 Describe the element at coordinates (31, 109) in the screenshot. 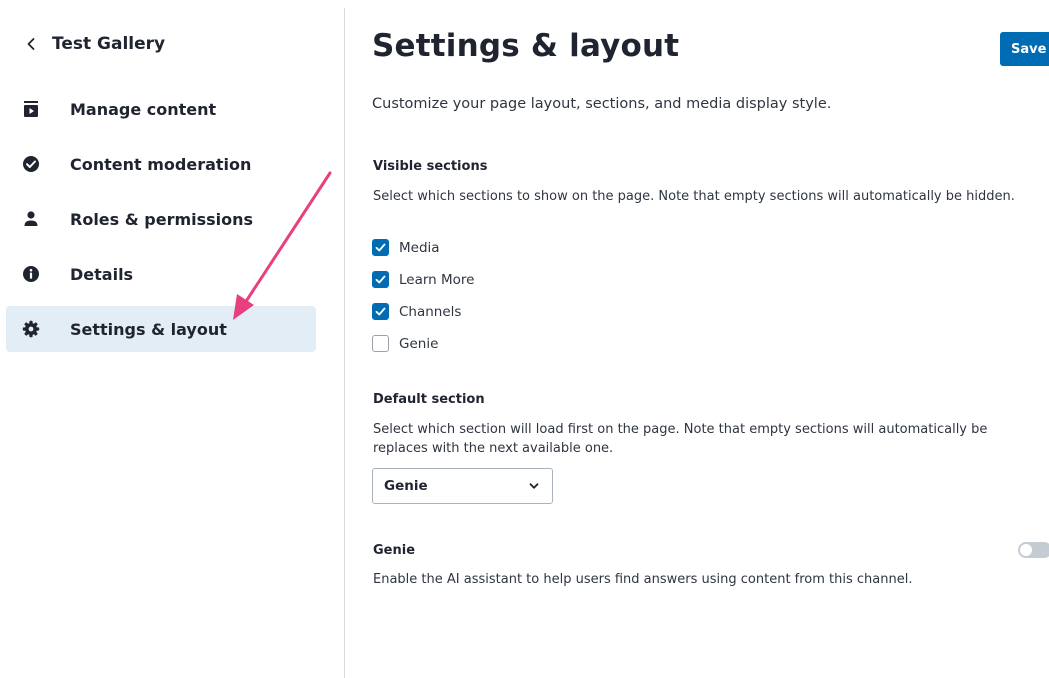

I see `play-box-icon` at that location.